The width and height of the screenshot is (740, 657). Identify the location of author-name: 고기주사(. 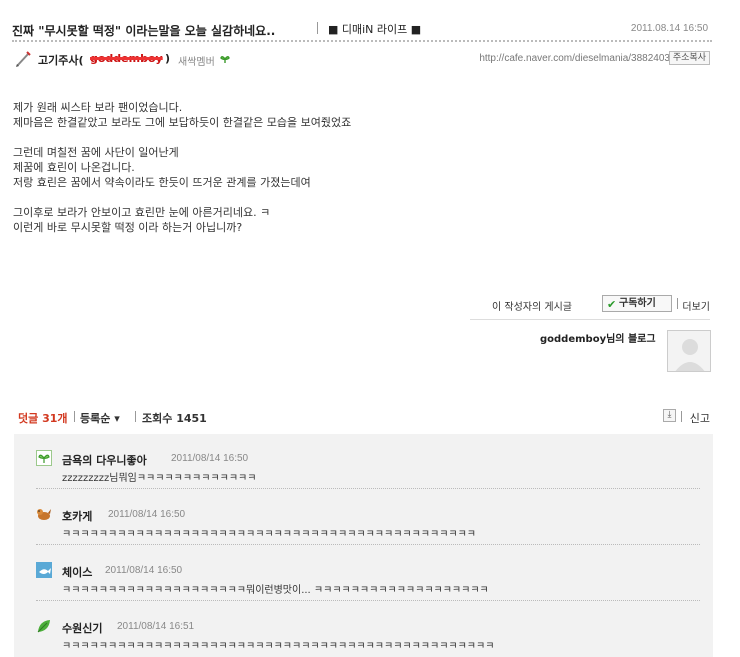
(61, 60).